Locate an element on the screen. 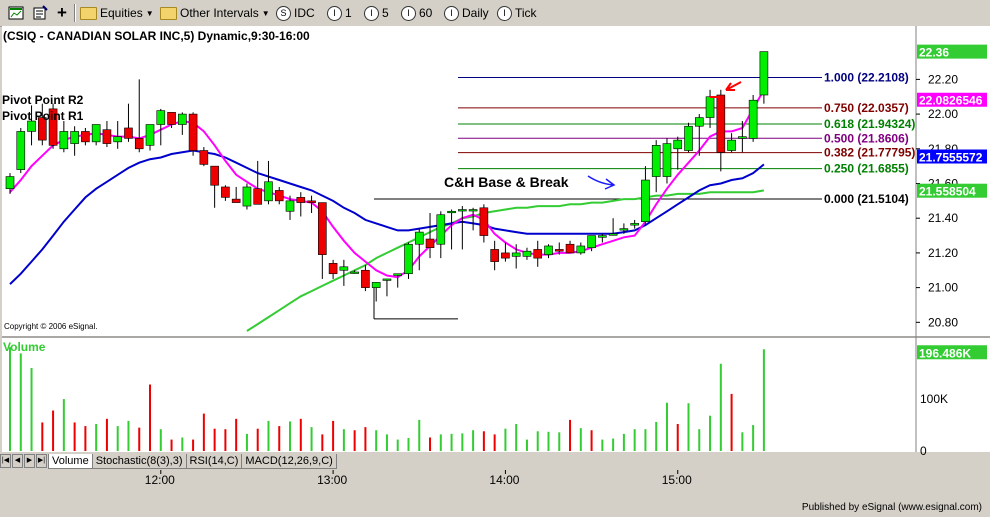 The image size is (990, 517). interval-button-60: I 60 is located at coordinates (416, 13).